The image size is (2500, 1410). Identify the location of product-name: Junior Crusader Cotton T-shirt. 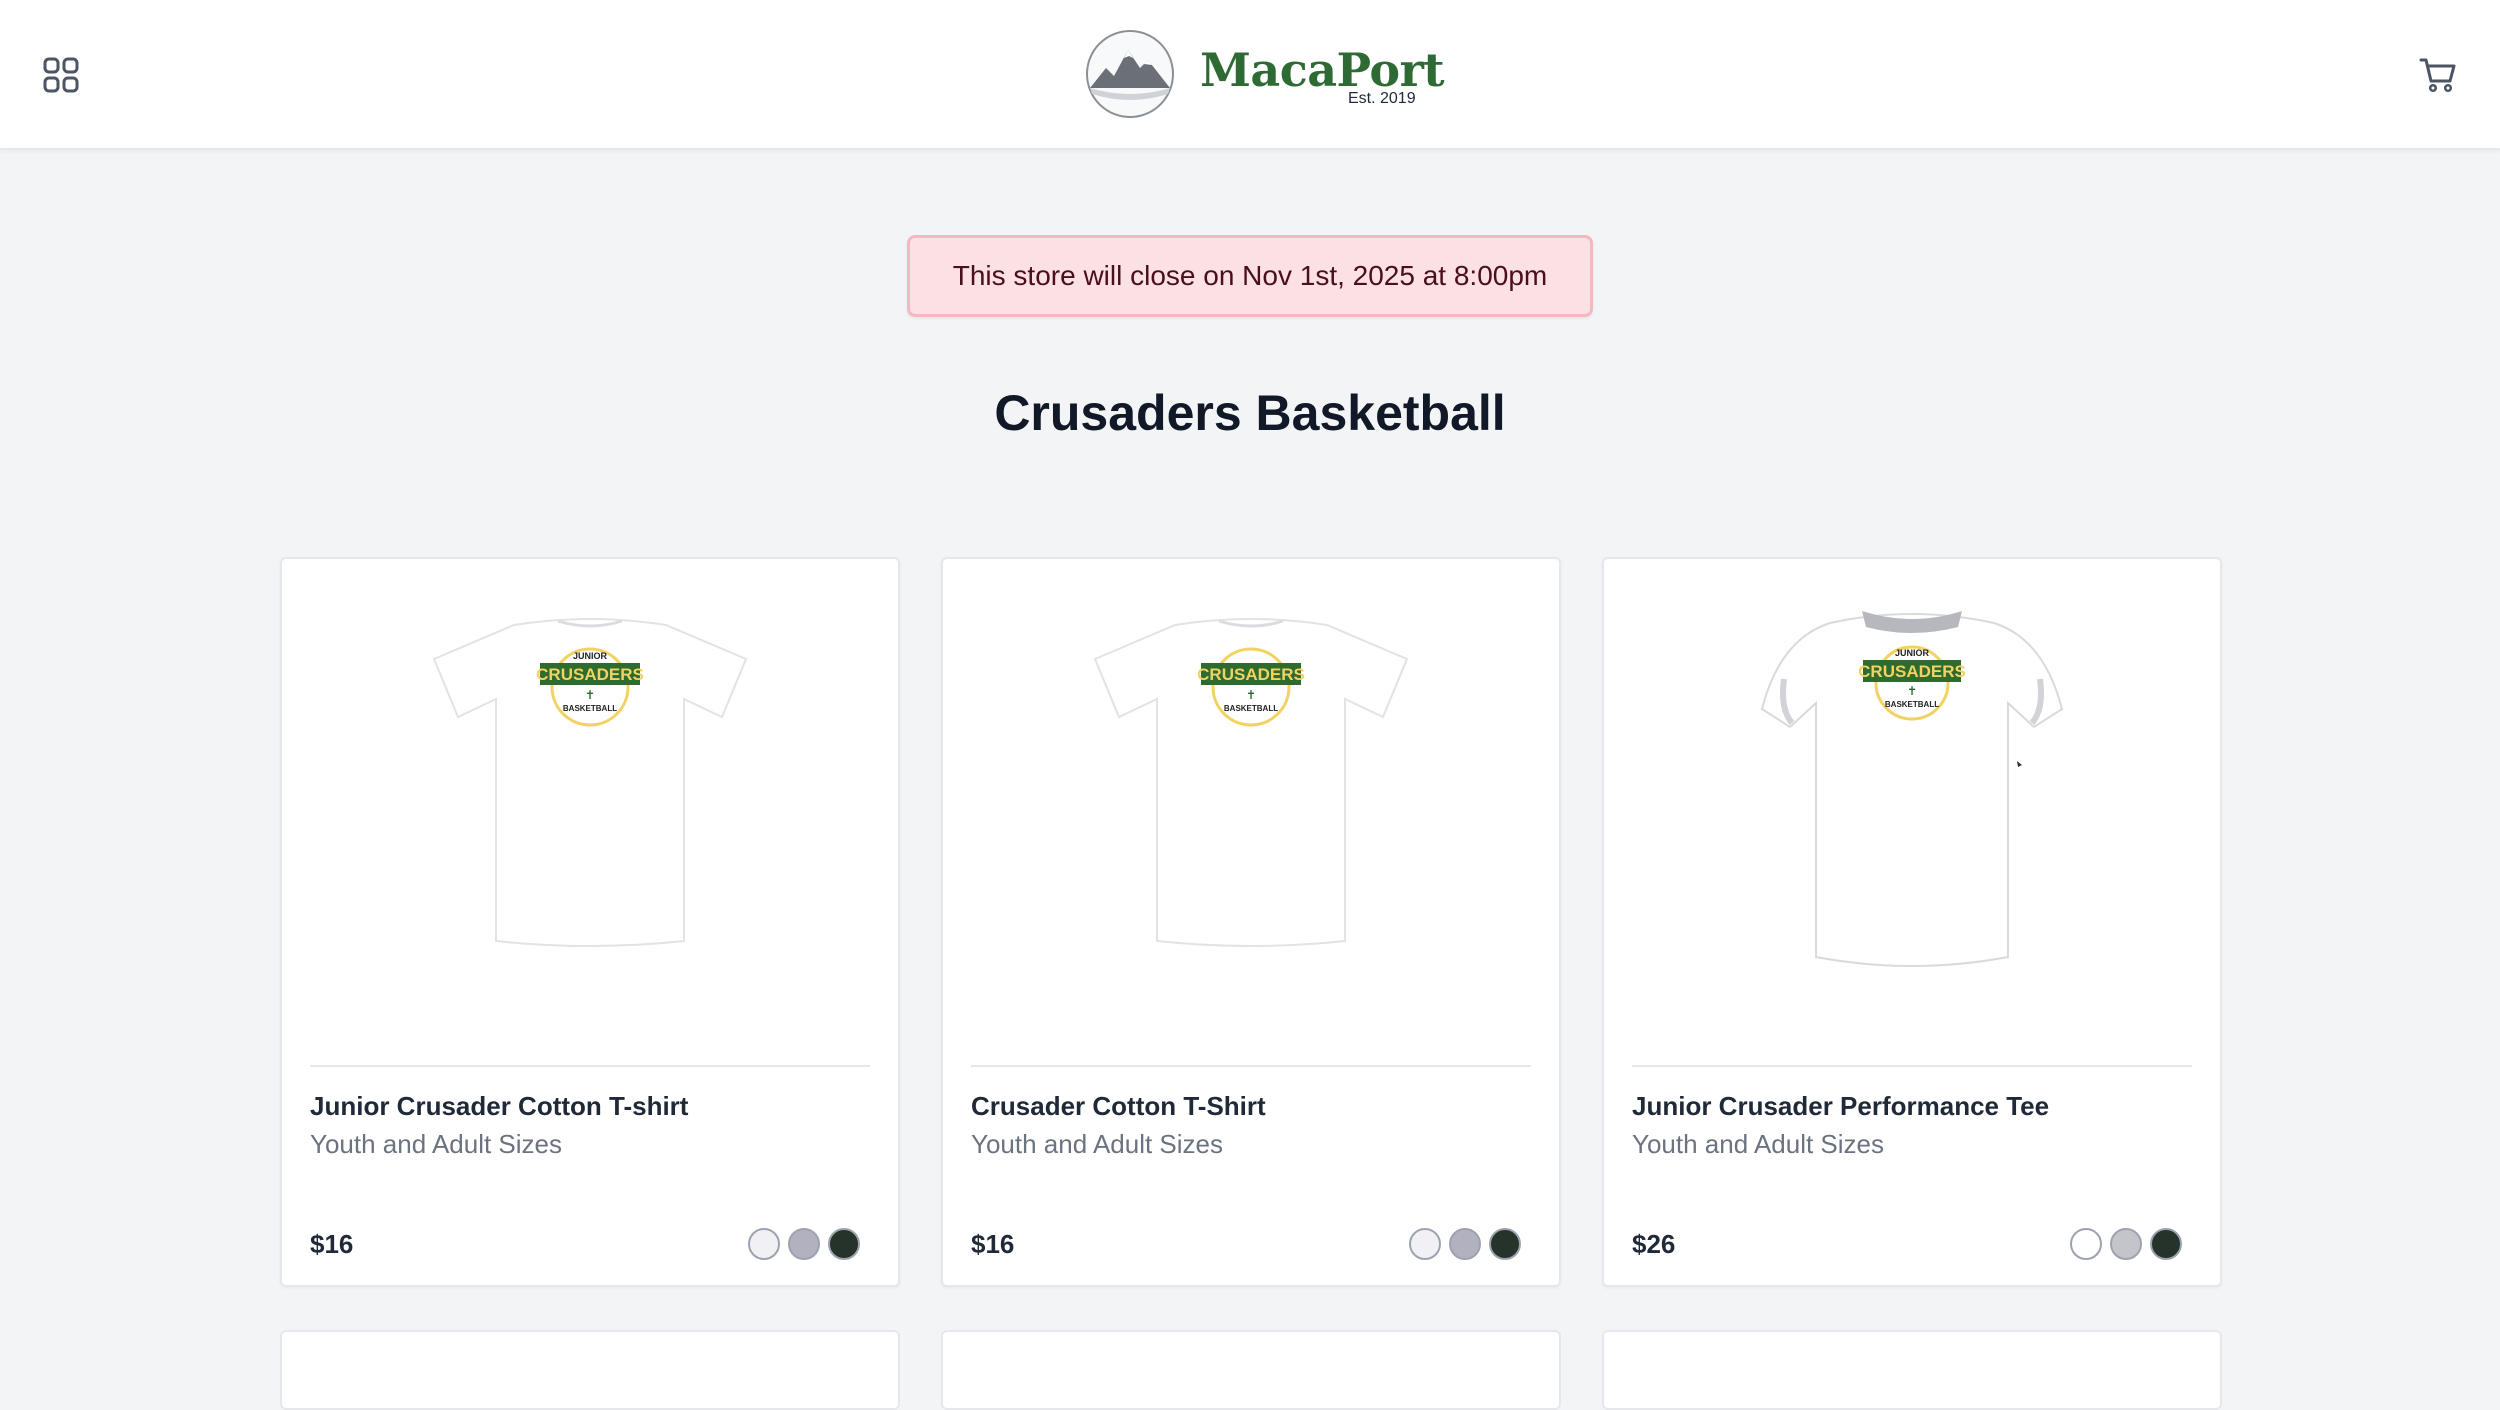
(499, 1106).